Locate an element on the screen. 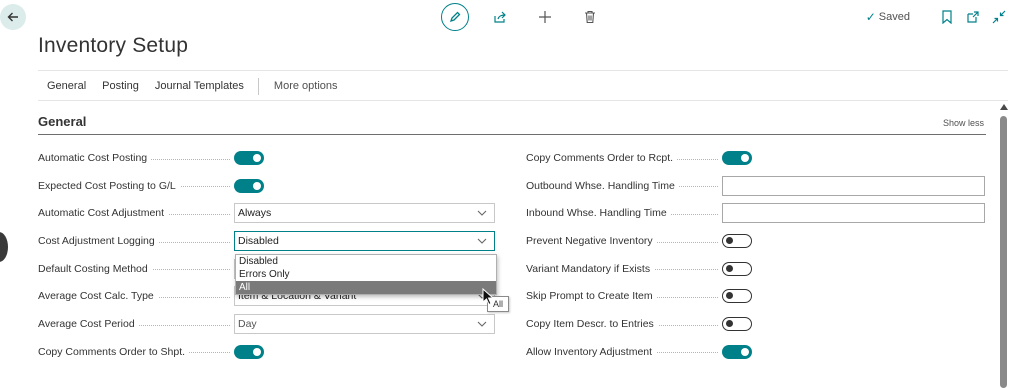  select-value: Disabled is located at coordinates (258, 240).